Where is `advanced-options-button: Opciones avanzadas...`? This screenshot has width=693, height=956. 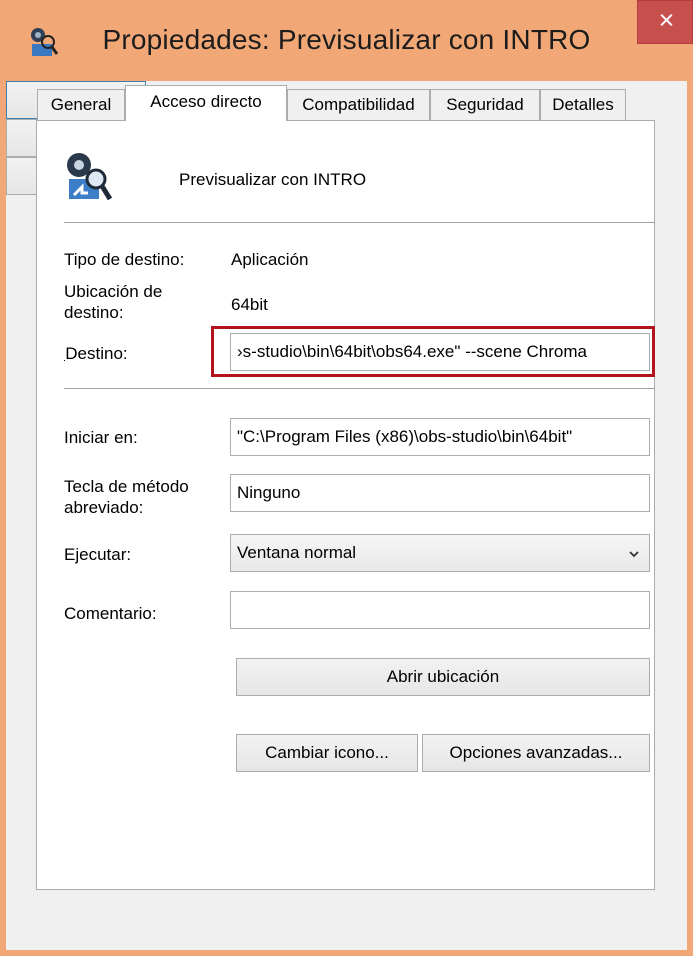
advanced-options-button: Opciones avanzadas... is located at coordinates (536, 753).